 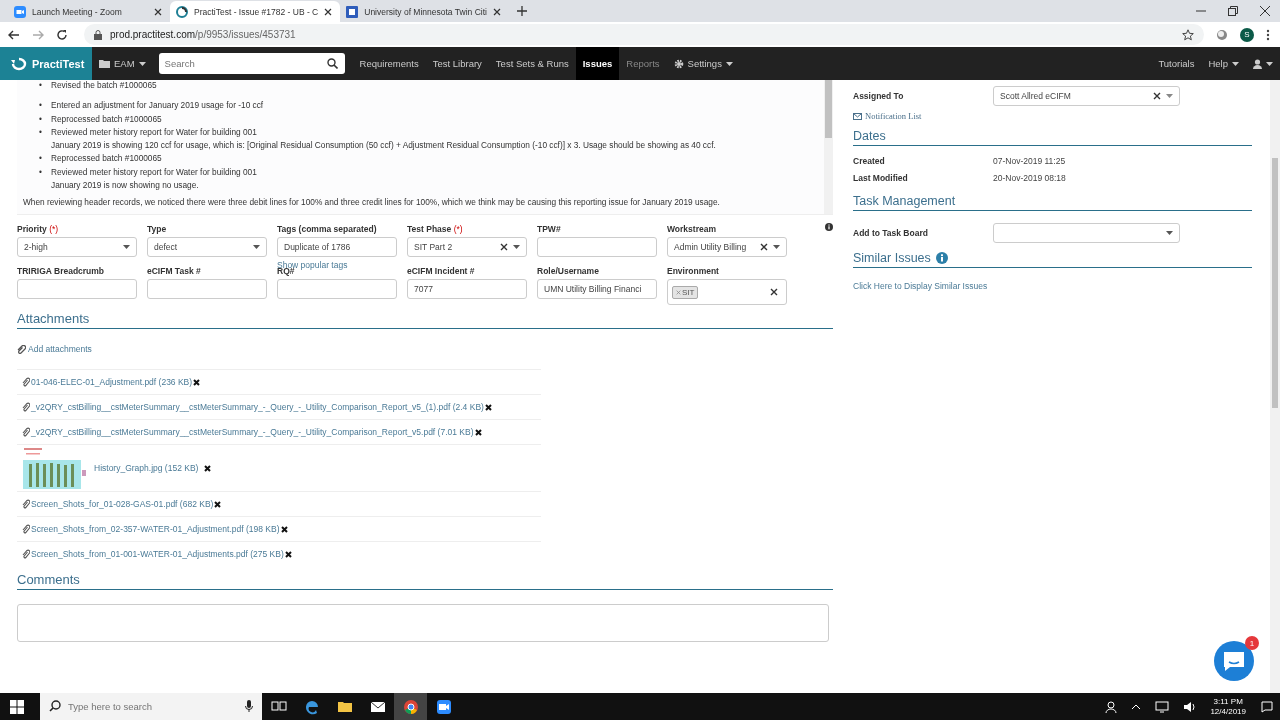 I want to click on star-icon, so click(x=1188, y=34).